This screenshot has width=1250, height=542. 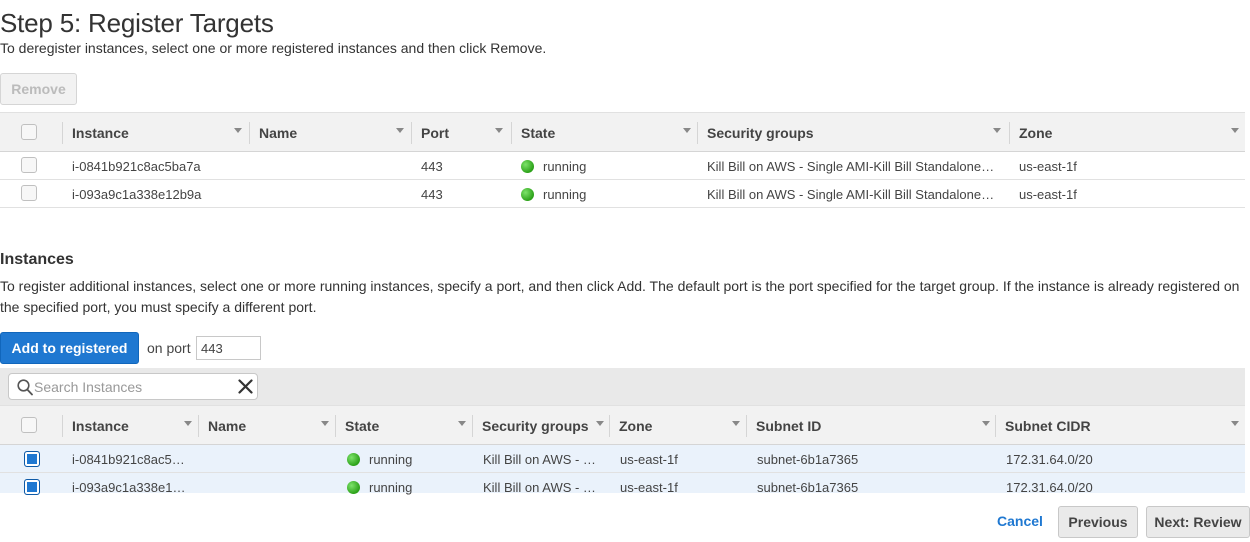 I want to click on column-header-label: Subnet CIDR, so click(x=1048, y=425).